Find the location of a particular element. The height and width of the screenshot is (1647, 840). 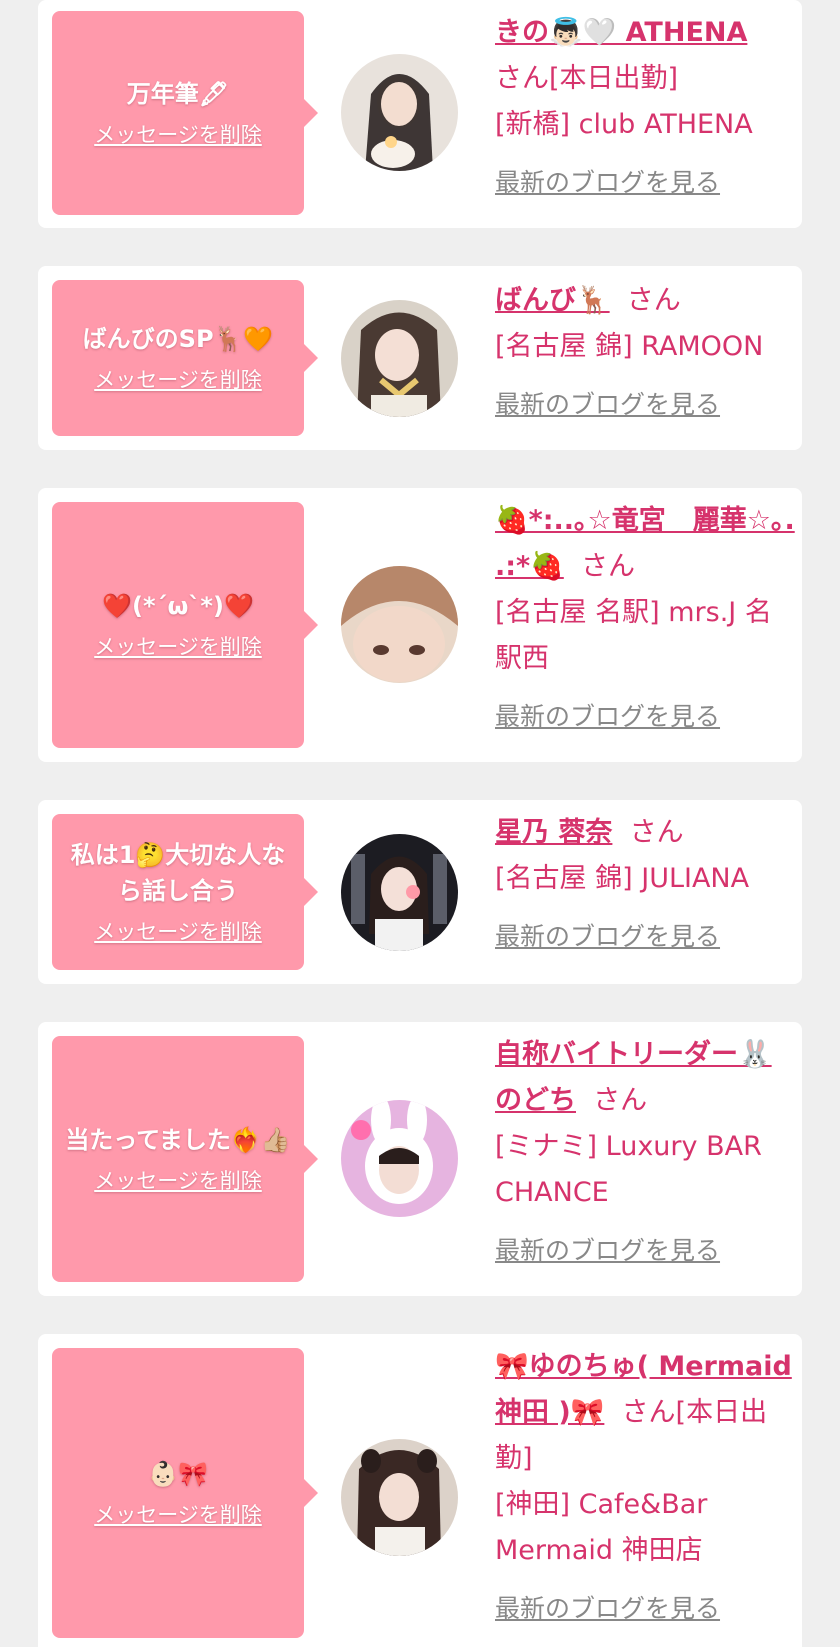

message-text: ❤️(*´ω`*)❤️ is located at coordinates (178, 606).